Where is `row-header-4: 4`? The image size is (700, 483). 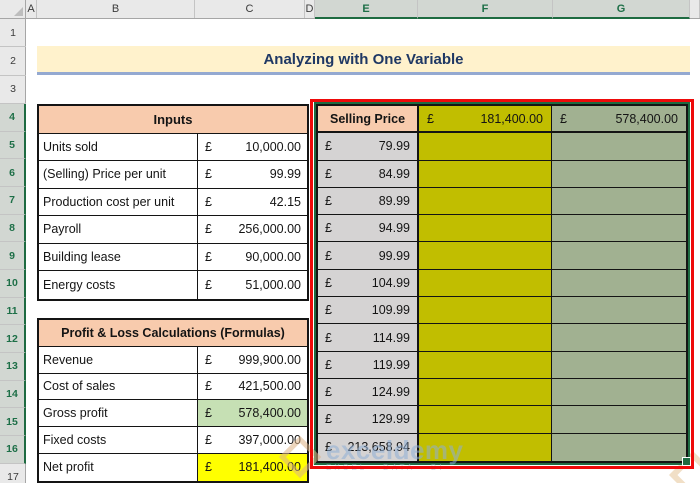 row-header-4: 4 is located at coordinates (13, 118).